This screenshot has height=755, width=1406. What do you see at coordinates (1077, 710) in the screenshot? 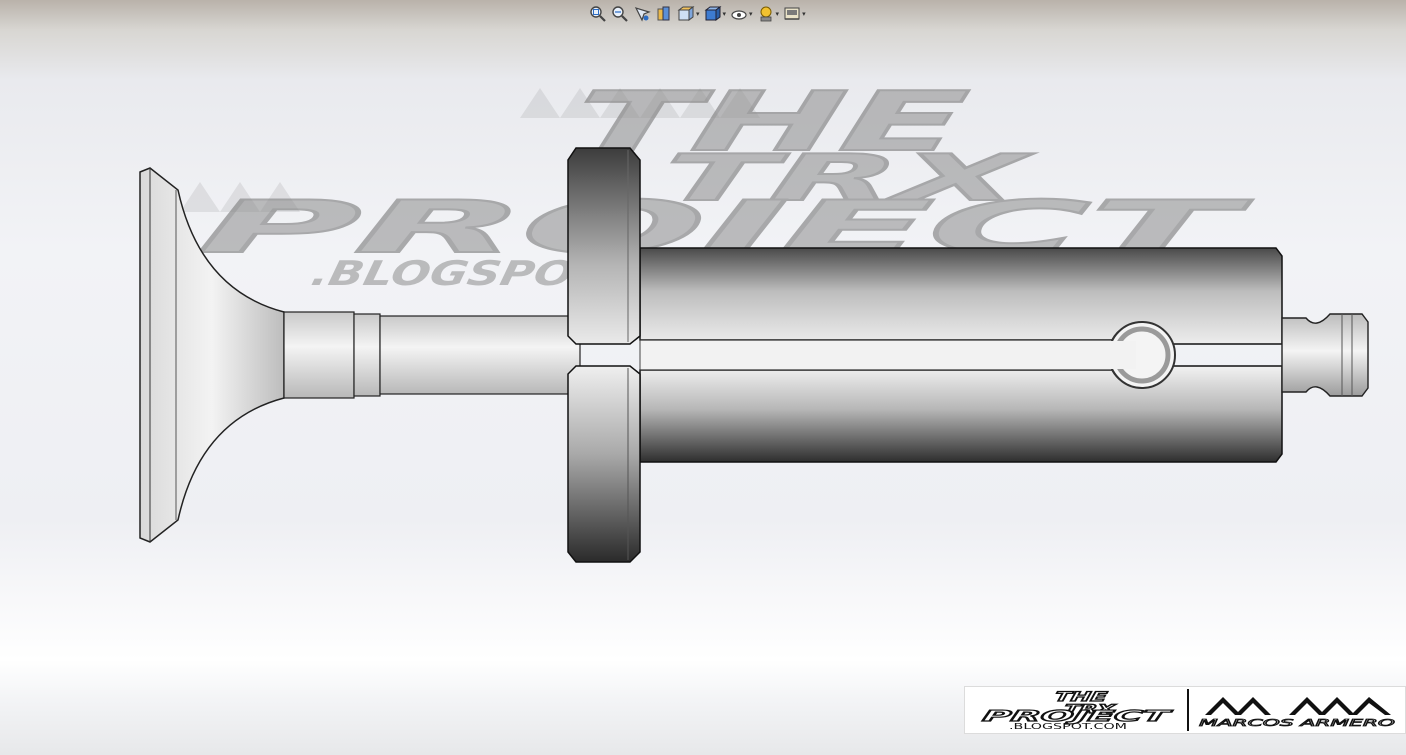
I see `trx-project-logo: THE TRX PROJECT .BLOGSPOT.COM` at bounding box center [1077, 710].